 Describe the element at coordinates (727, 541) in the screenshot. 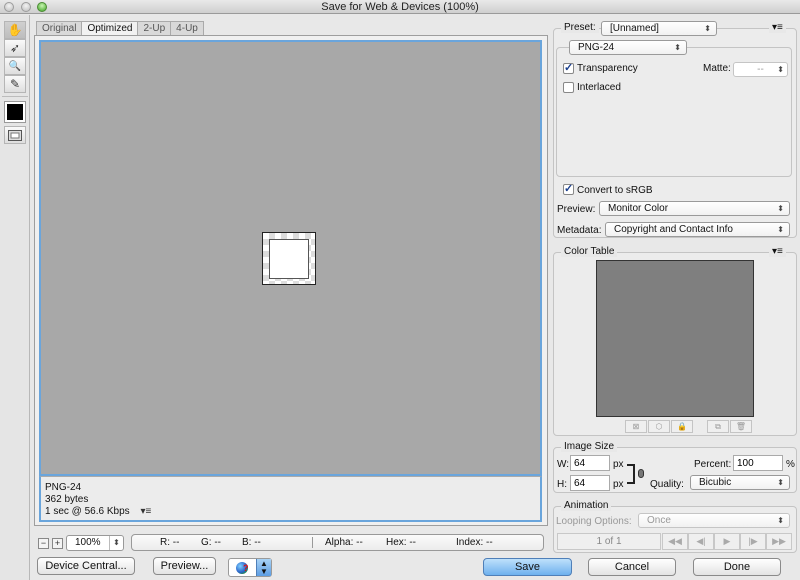

I see `play-icon: ▶` at that location.